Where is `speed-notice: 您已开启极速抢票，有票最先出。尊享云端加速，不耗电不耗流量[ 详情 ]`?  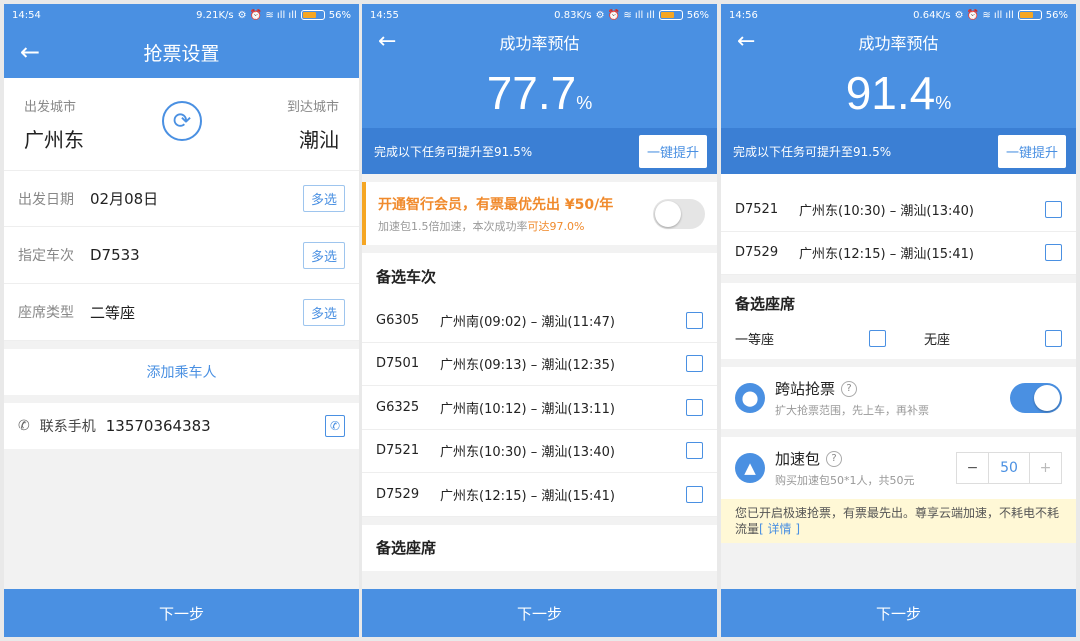 speed-notice: 您已开启极速抢票，有票最先出。尊享云端加速，不耗电不耗流量[ 详情 ] is located at coordinates (898, 521).